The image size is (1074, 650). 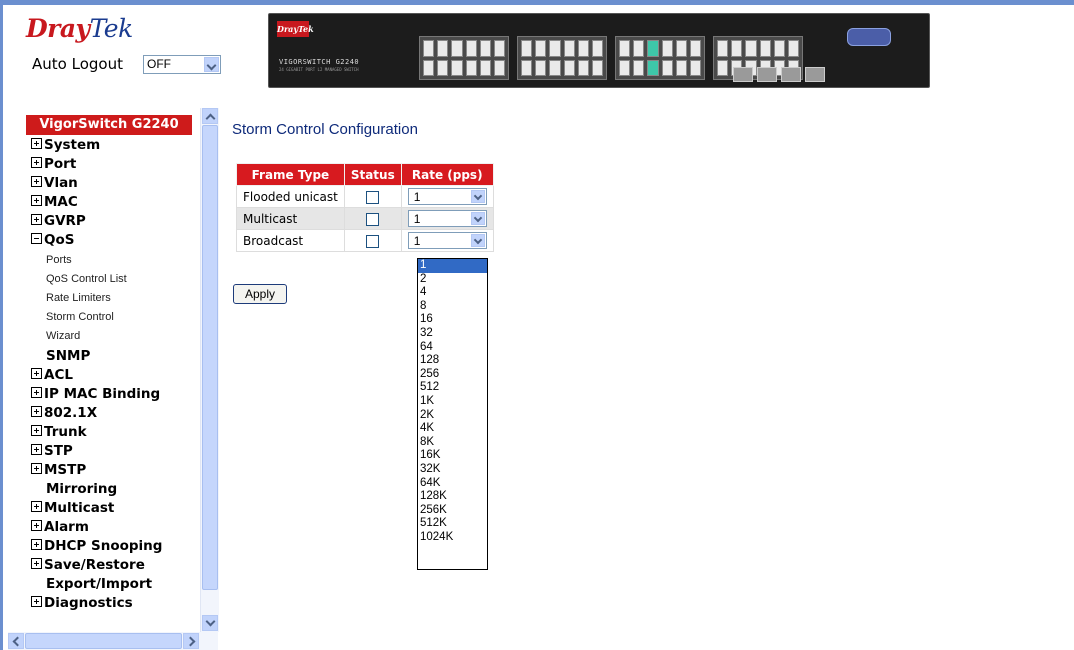 What do you see at coordinates (99, 584) in the screenshot?
I see `sidebar-item-export-import: Export/Import` at bounding box center [99, 584].